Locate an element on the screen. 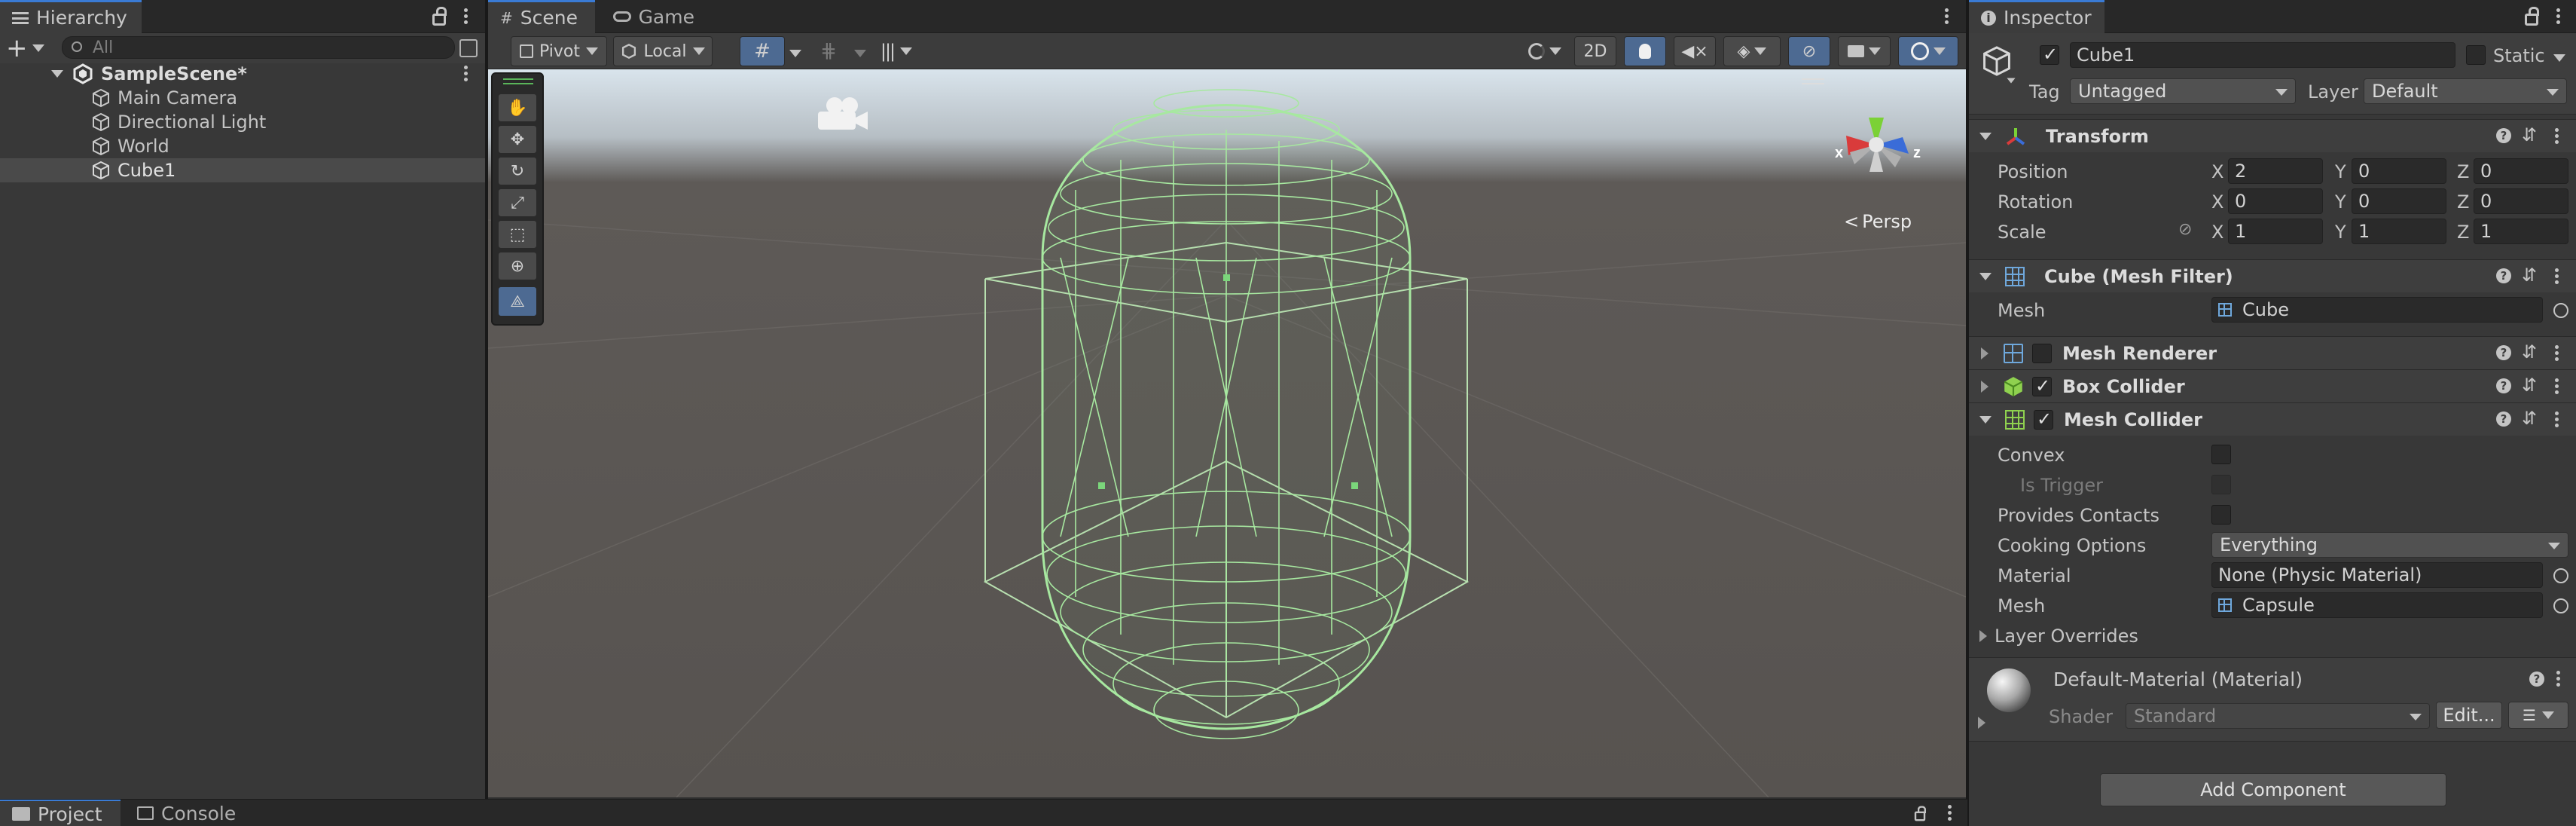  rotation-z-field: 0 is located at coordinates (2521, 201).